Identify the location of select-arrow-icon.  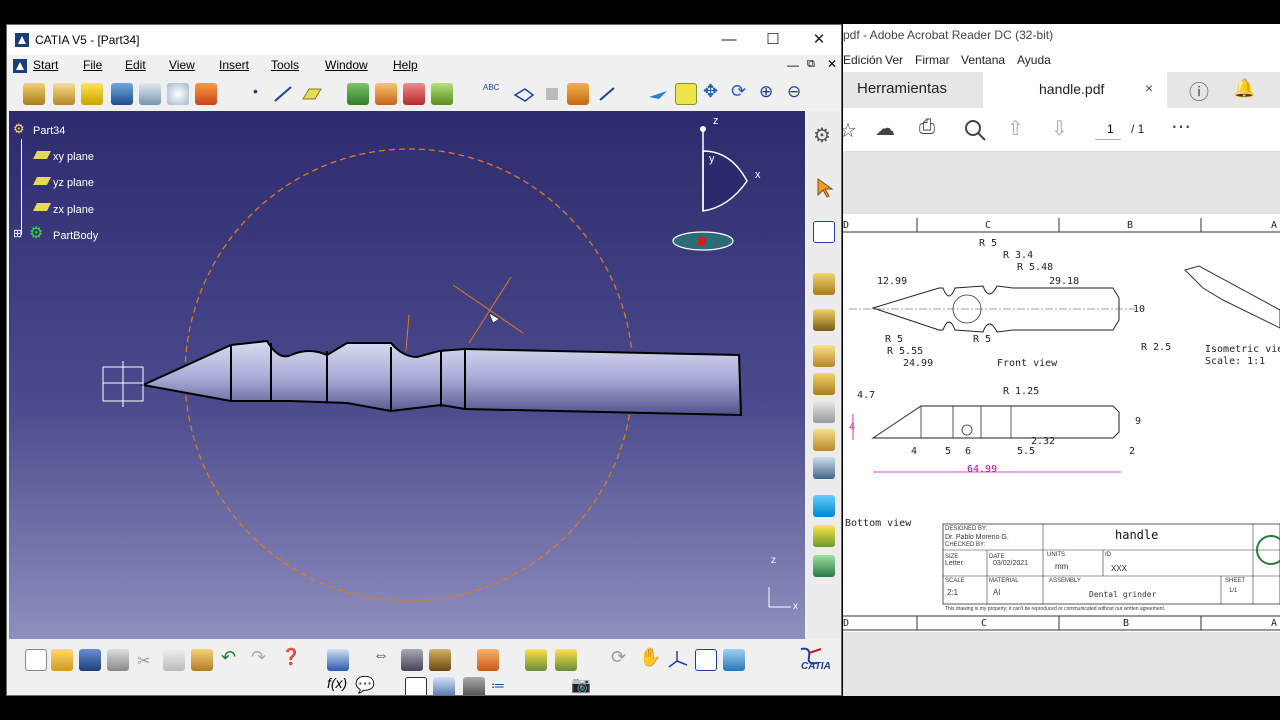
(825, 188).